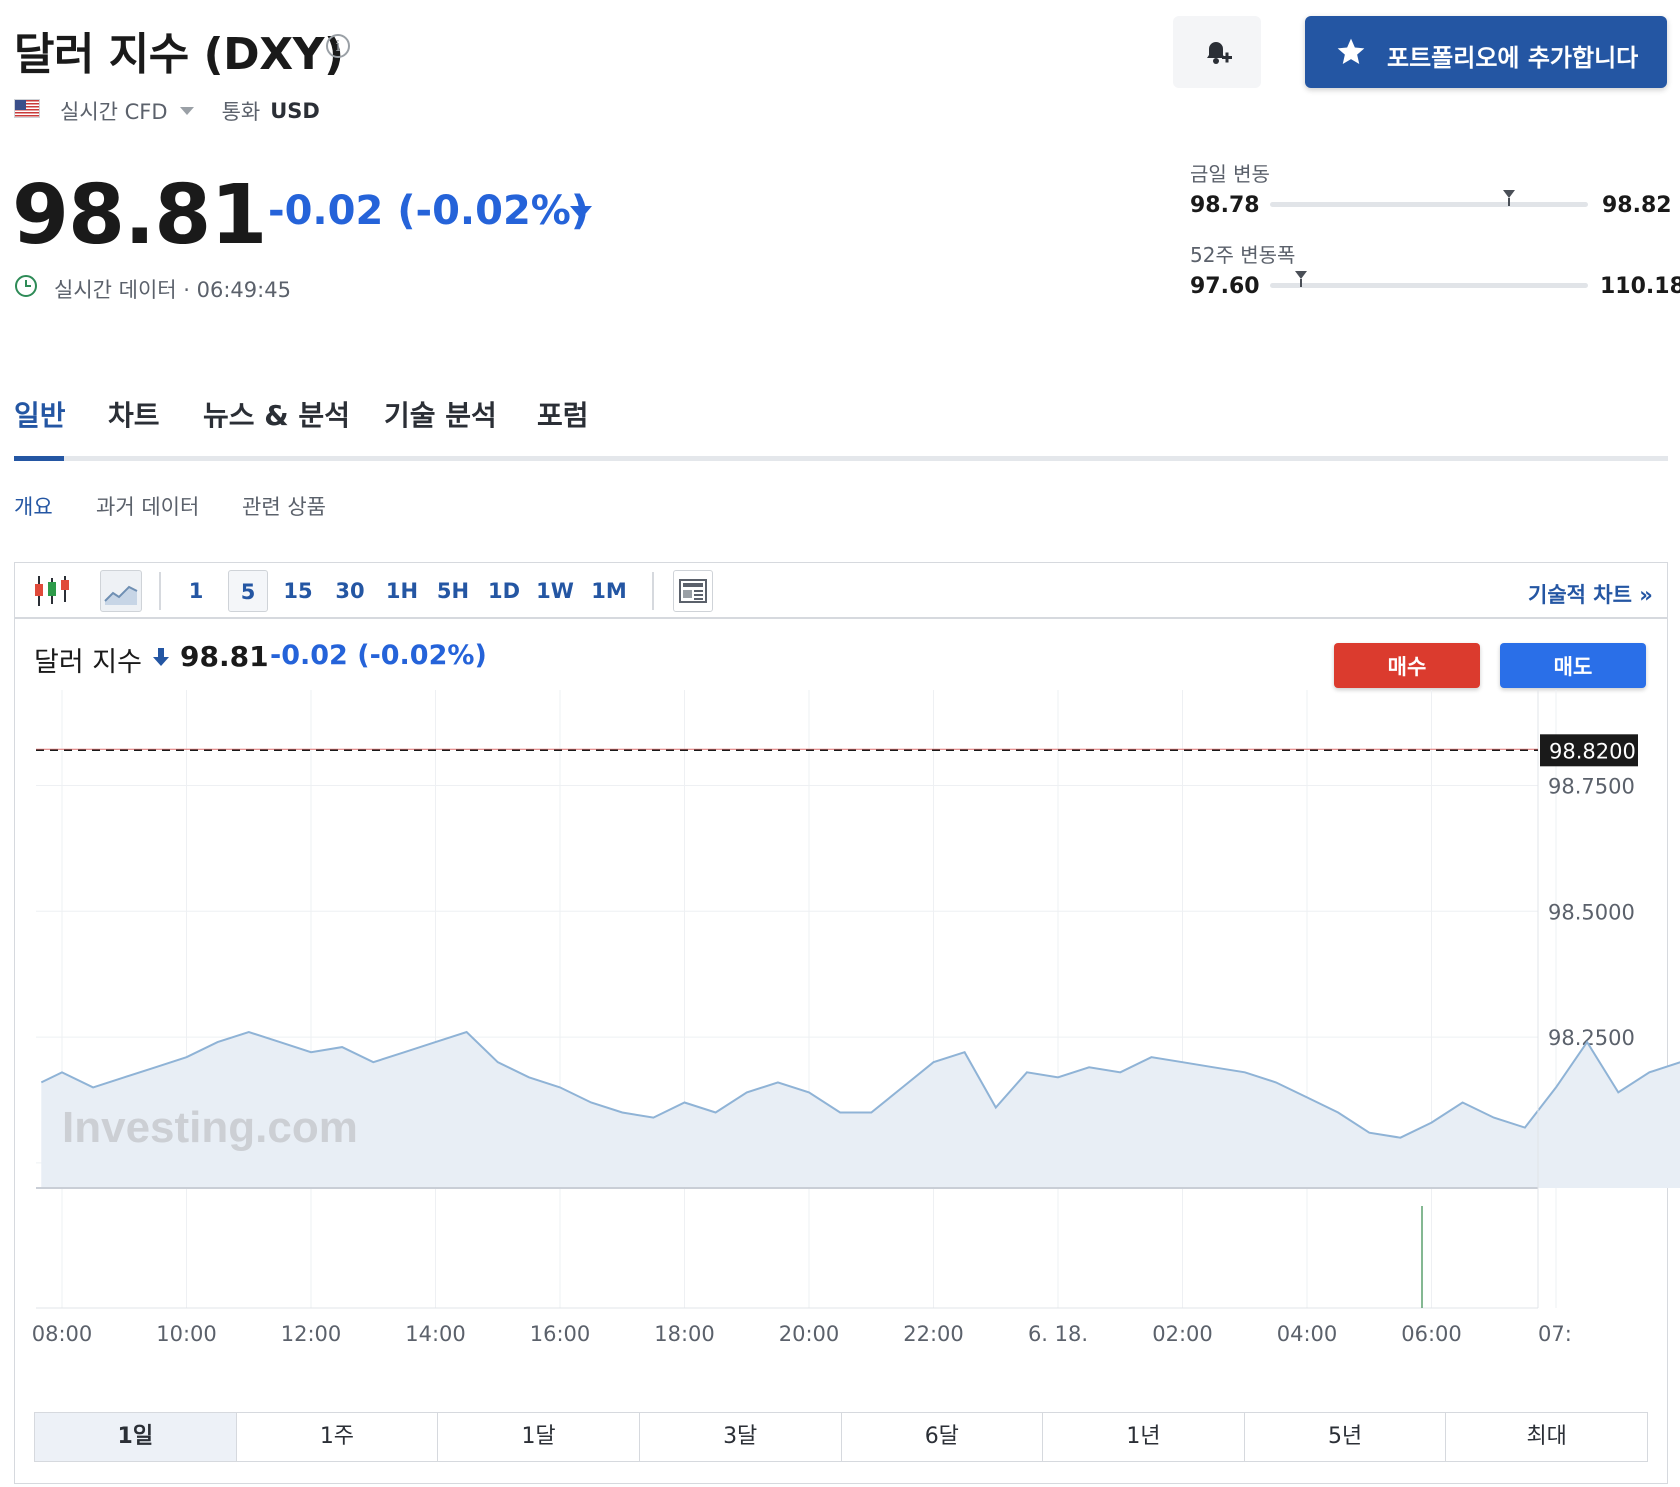 The width and height of the screenshot is (1680, 1487). I want to click on week52-range-tick, so click(1301, 283).